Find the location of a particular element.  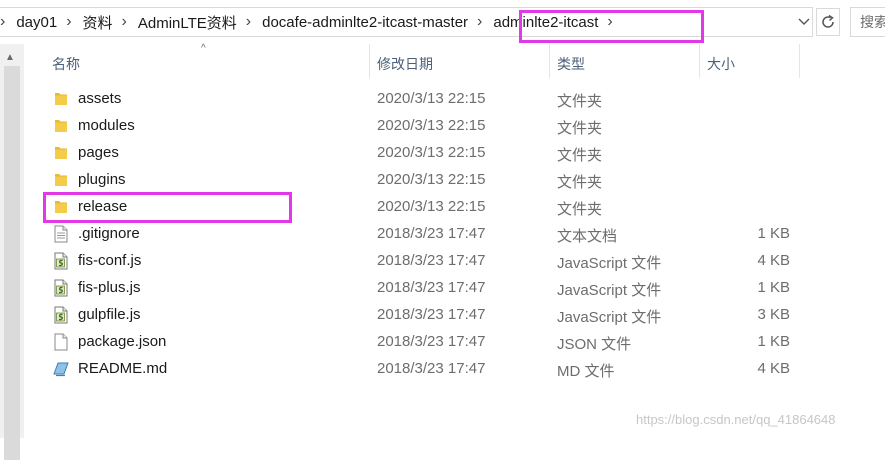

refresh-button is located at coordinates (828, 22).